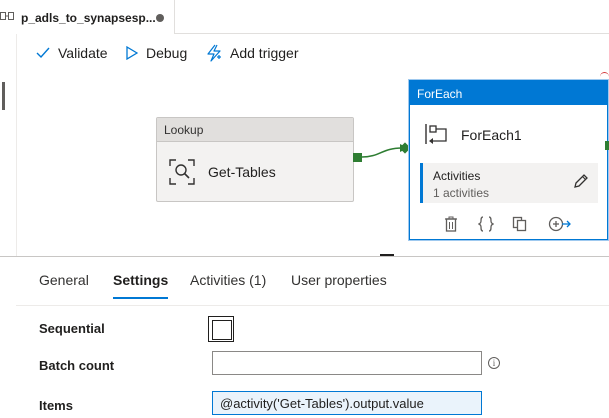 Image resolution: width=609 pixels, height=418 pixels. I want to click on foreach-icon, so click(436, 136).